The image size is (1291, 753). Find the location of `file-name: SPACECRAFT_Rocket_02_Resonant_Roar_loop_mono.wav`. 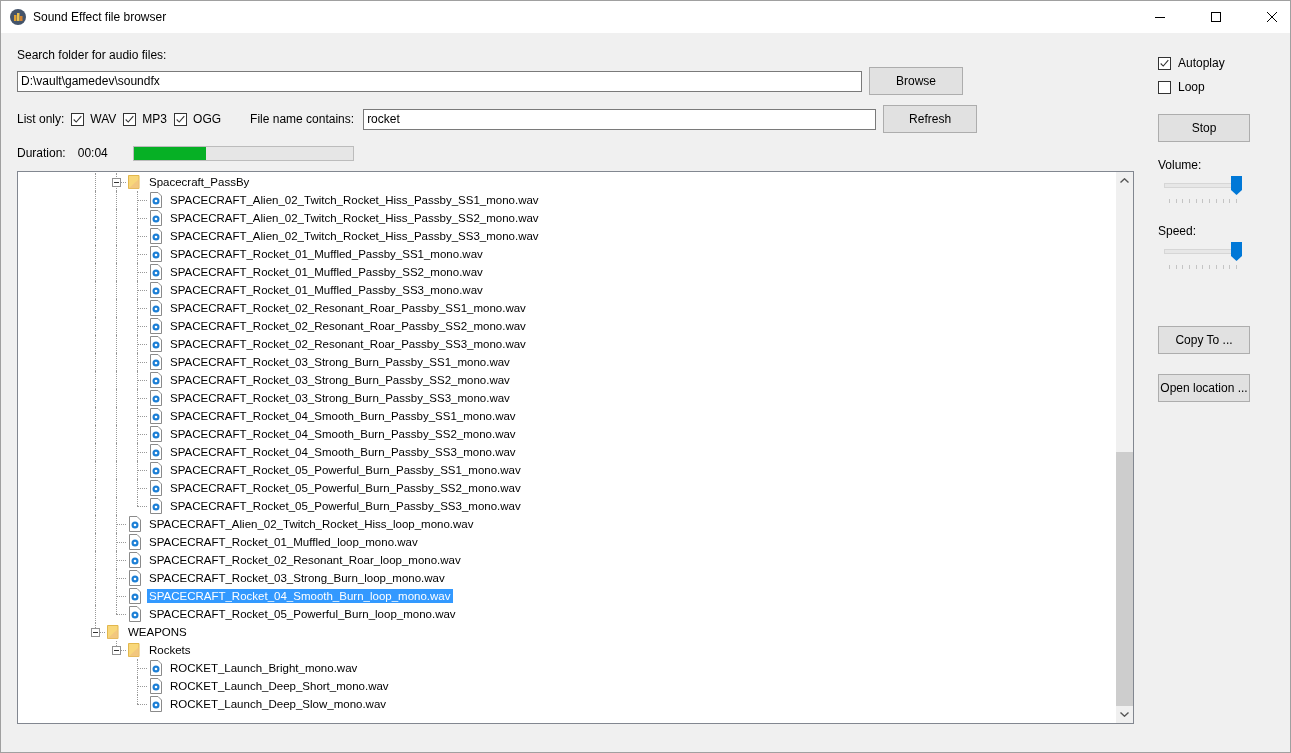

file-name: SPACECRAFT_Rocket_02_Resonant_Roar_loop_mono.wav is located at coordinates (305, 560).